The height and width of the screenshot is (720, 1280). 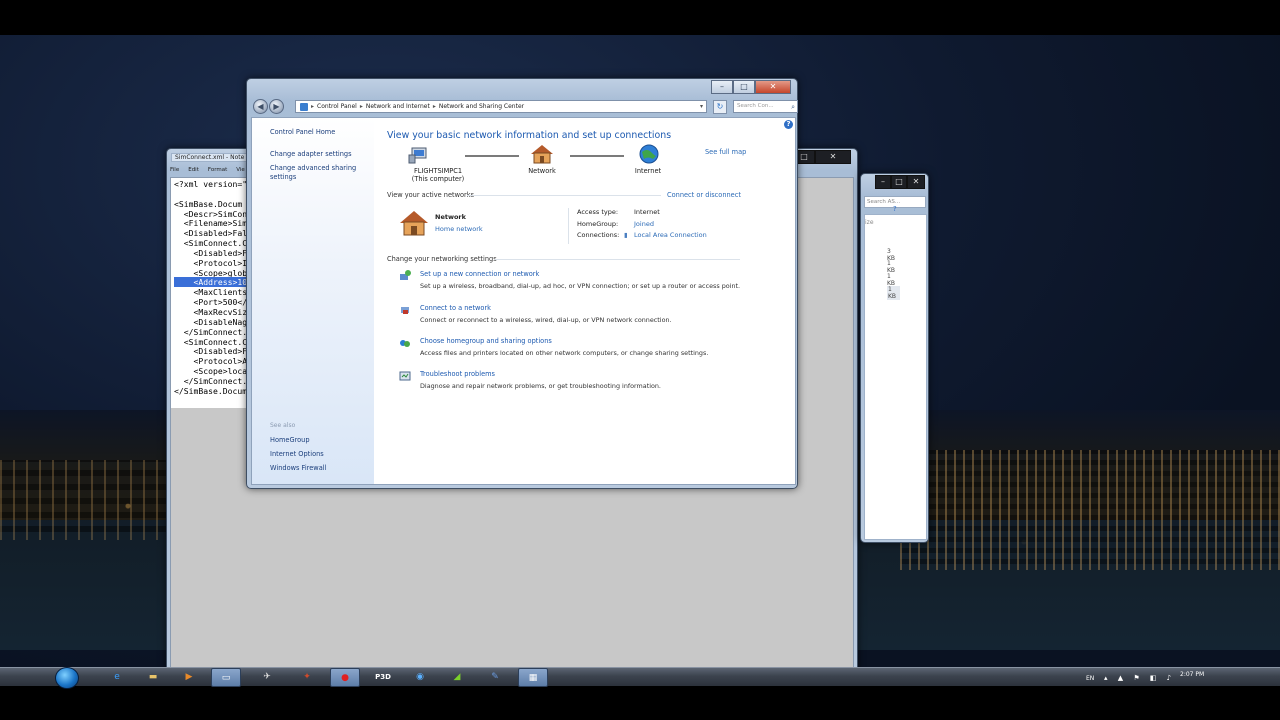 What do you see at coordinates (891, 267) in the screenshot?
I see `file-size: 1 KB` at bounding box center [891, 267].